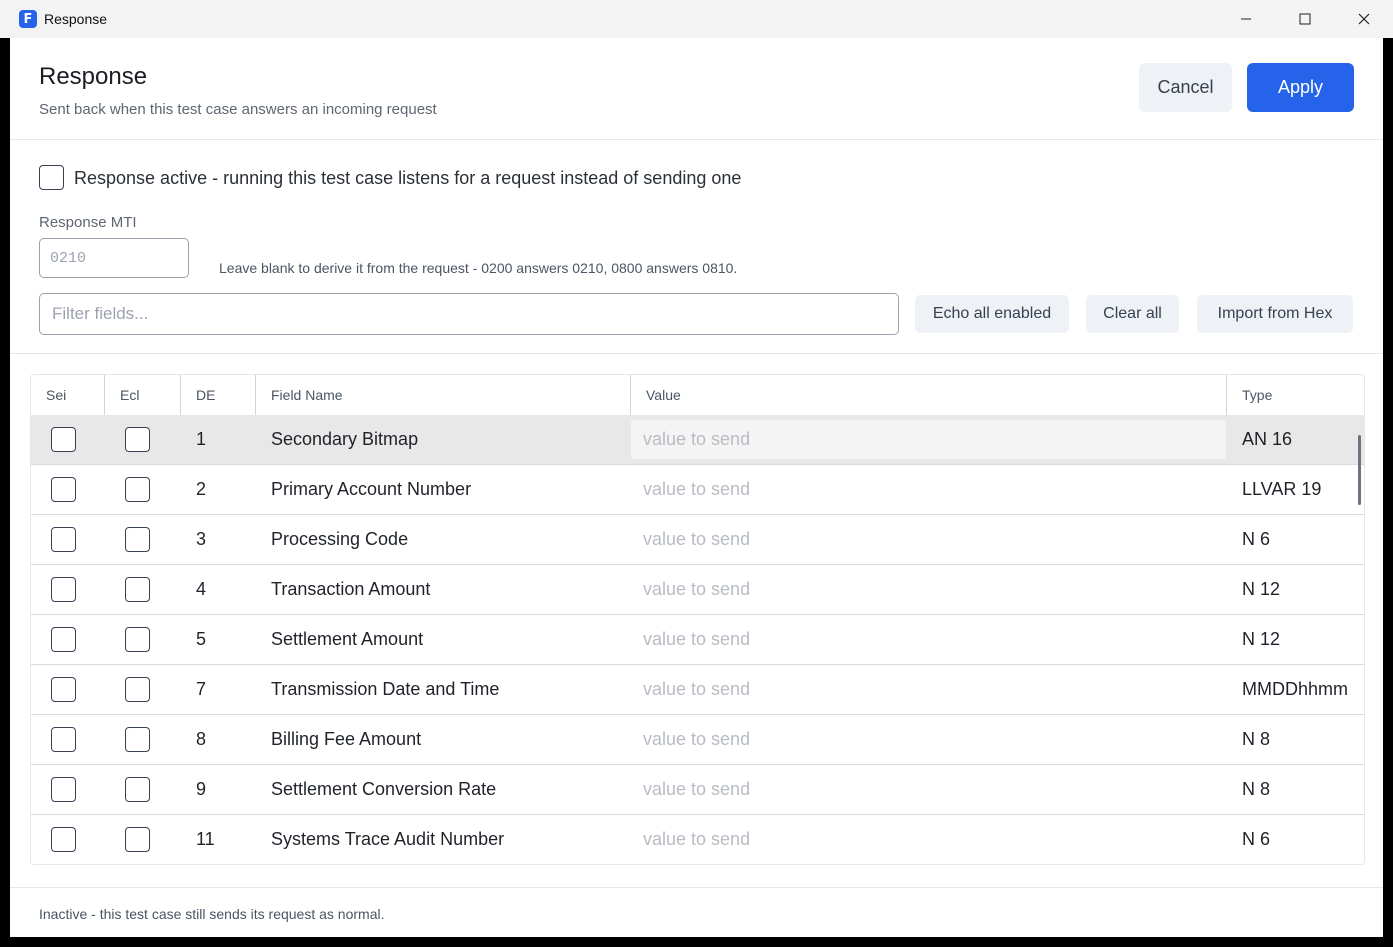 The image size is (1393, 947). I want to click on table-header: Sei Ecl DE Field Name Value Type, so click(697, 395).